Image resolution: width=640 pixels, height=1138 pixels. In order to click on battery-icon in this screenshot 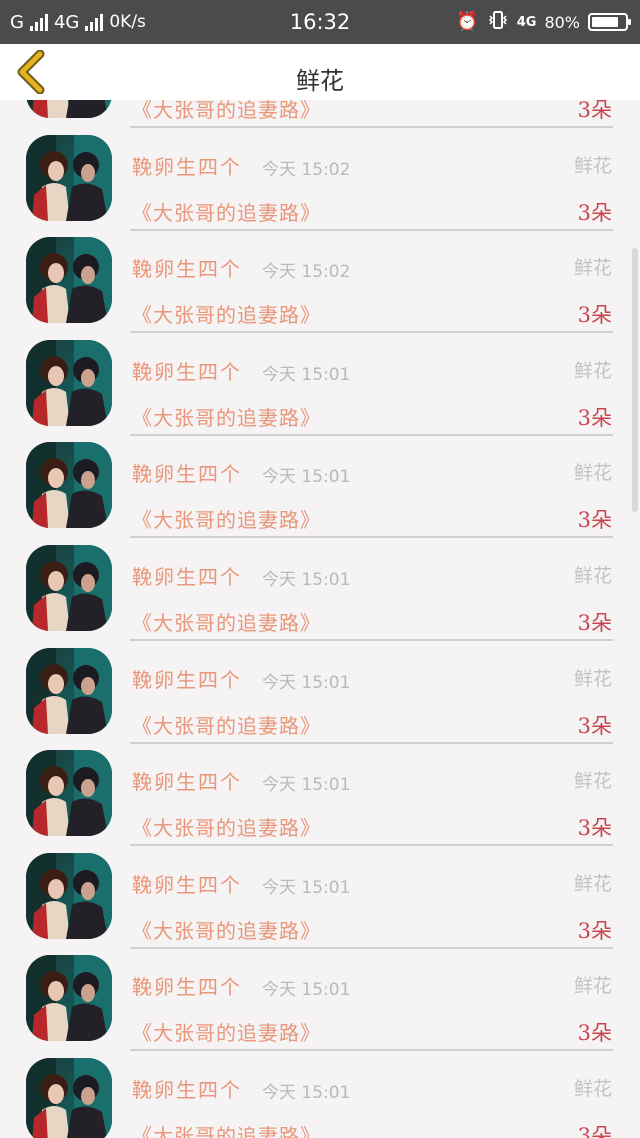, I will do `click(609, 22)`.